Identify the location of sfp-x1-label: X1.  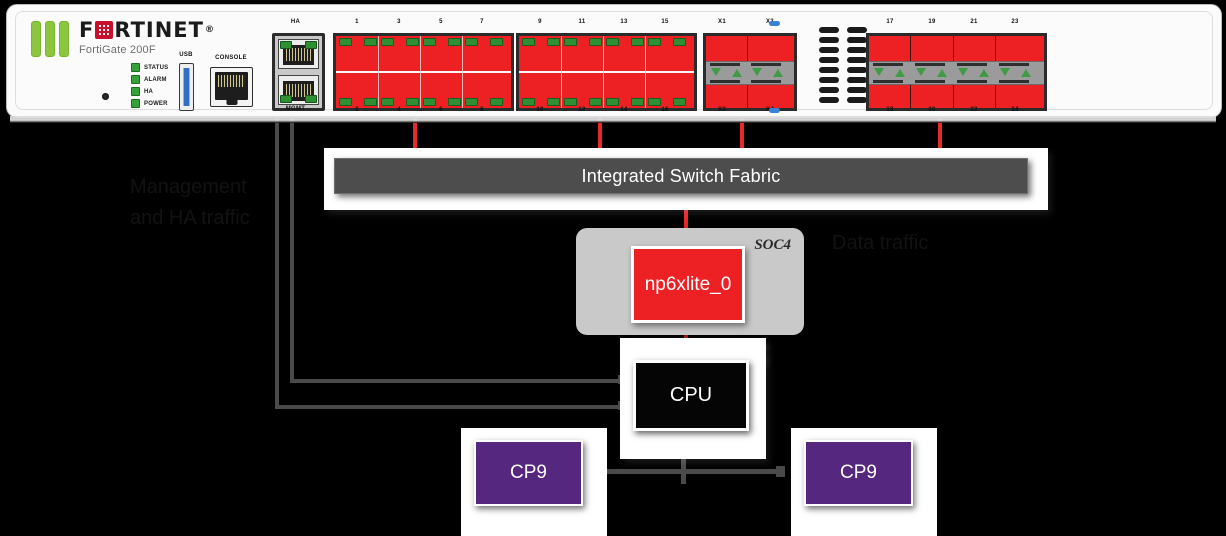
(722, 22).